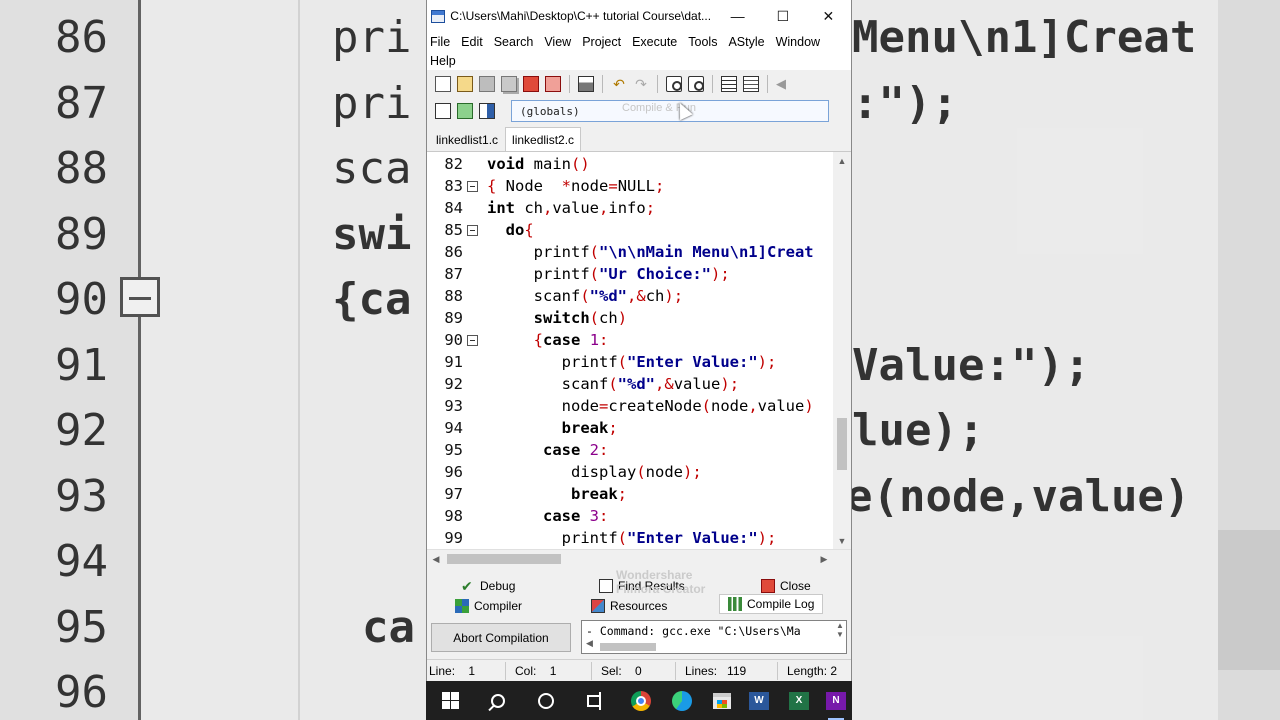 This screenshot has height=720, width=1280. What do you see at coordinates (504, 559) in the screenshot?
I see `horizontal-scroll-thumb` at bounding box center [504, 559].